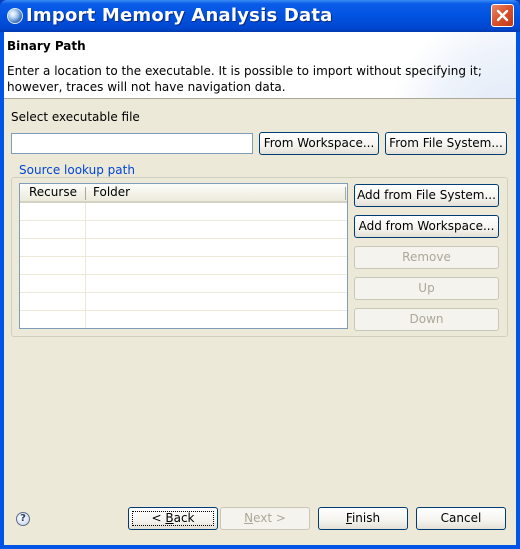 The width and height of the screenshot is (520, 549). I want to click on finish-button: Finish, so click(363, 518).